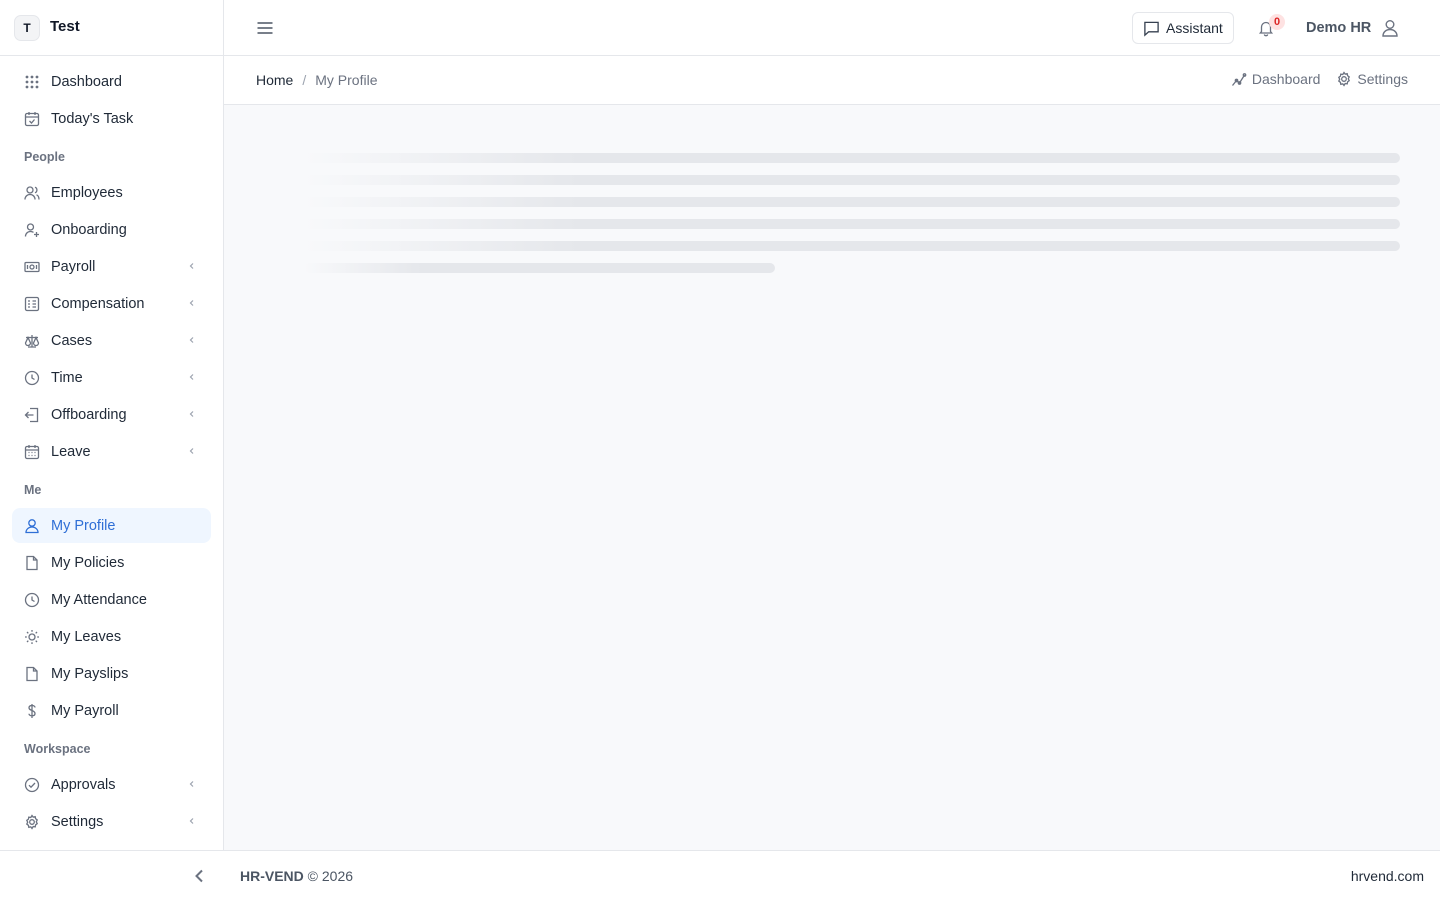 Image resolution: width=1440 pixels, height=900 pixels. Describe the element at coordinates (111, 340) in the screenshot. I see `sidebar-item-cases: Cases` at that location.